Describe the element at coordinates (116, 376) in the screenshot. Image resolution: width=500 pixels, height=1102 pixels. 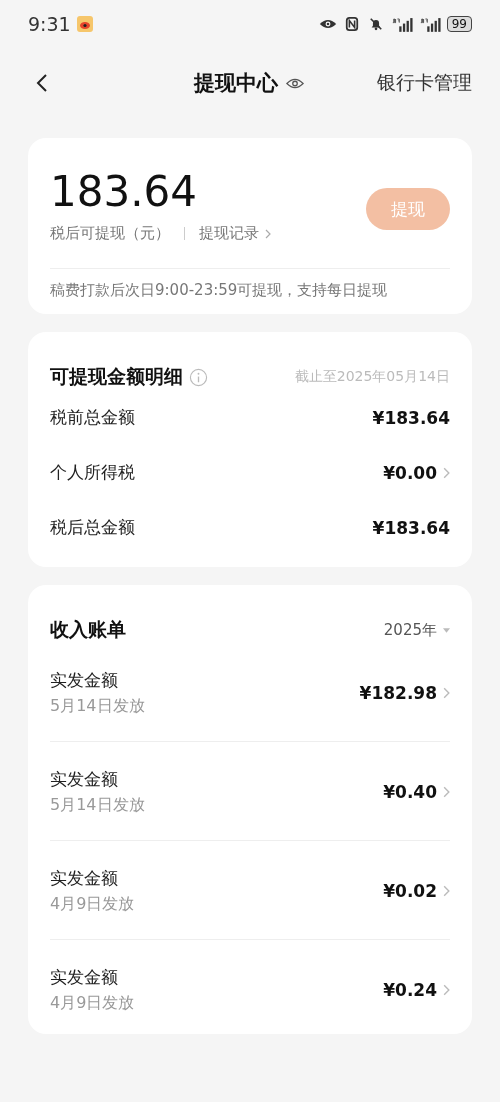
I see `section-title: 可提现金额明细` at that location.